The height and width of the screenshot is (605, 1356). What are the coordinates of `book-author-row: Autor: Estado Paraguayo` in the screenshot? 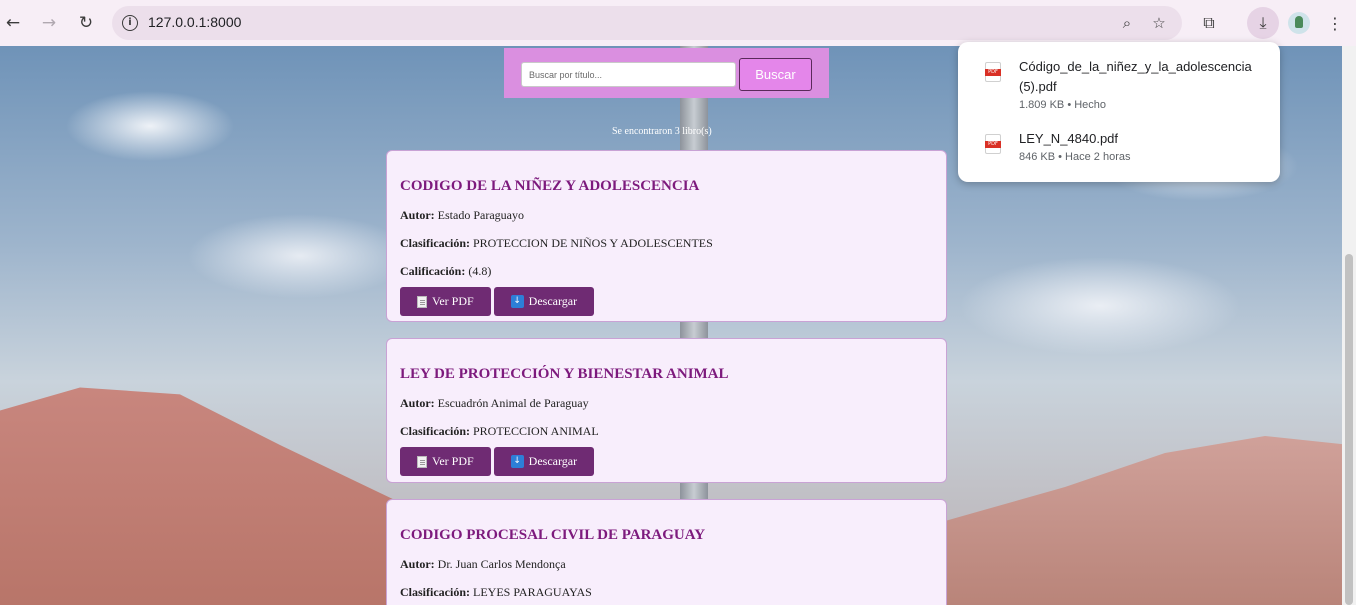 It's located at (666, 215).